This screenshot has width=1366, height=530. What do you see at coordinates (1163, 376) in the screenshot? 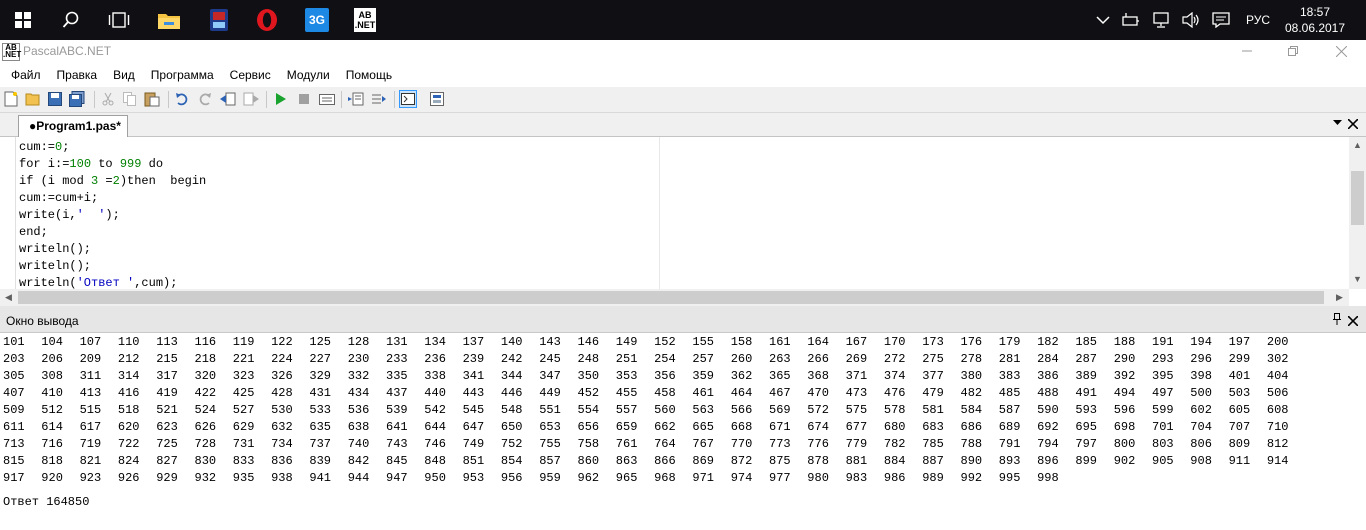
I see `output-value: 395` at bounding box center [1163, 376].